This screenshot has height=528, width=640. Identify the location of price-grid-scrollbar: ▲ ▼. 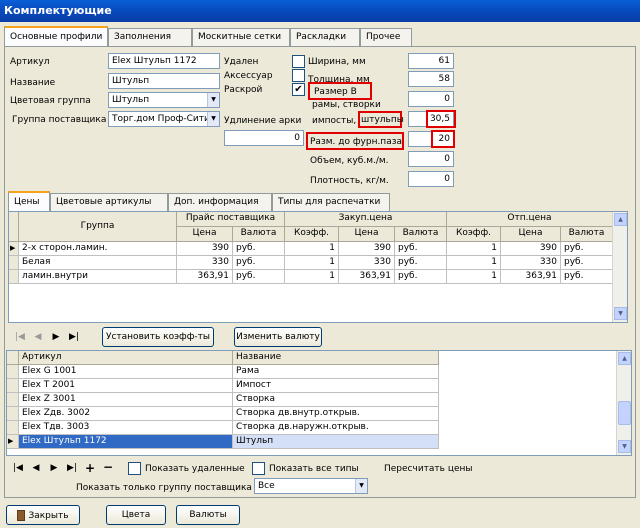
(619, 267).